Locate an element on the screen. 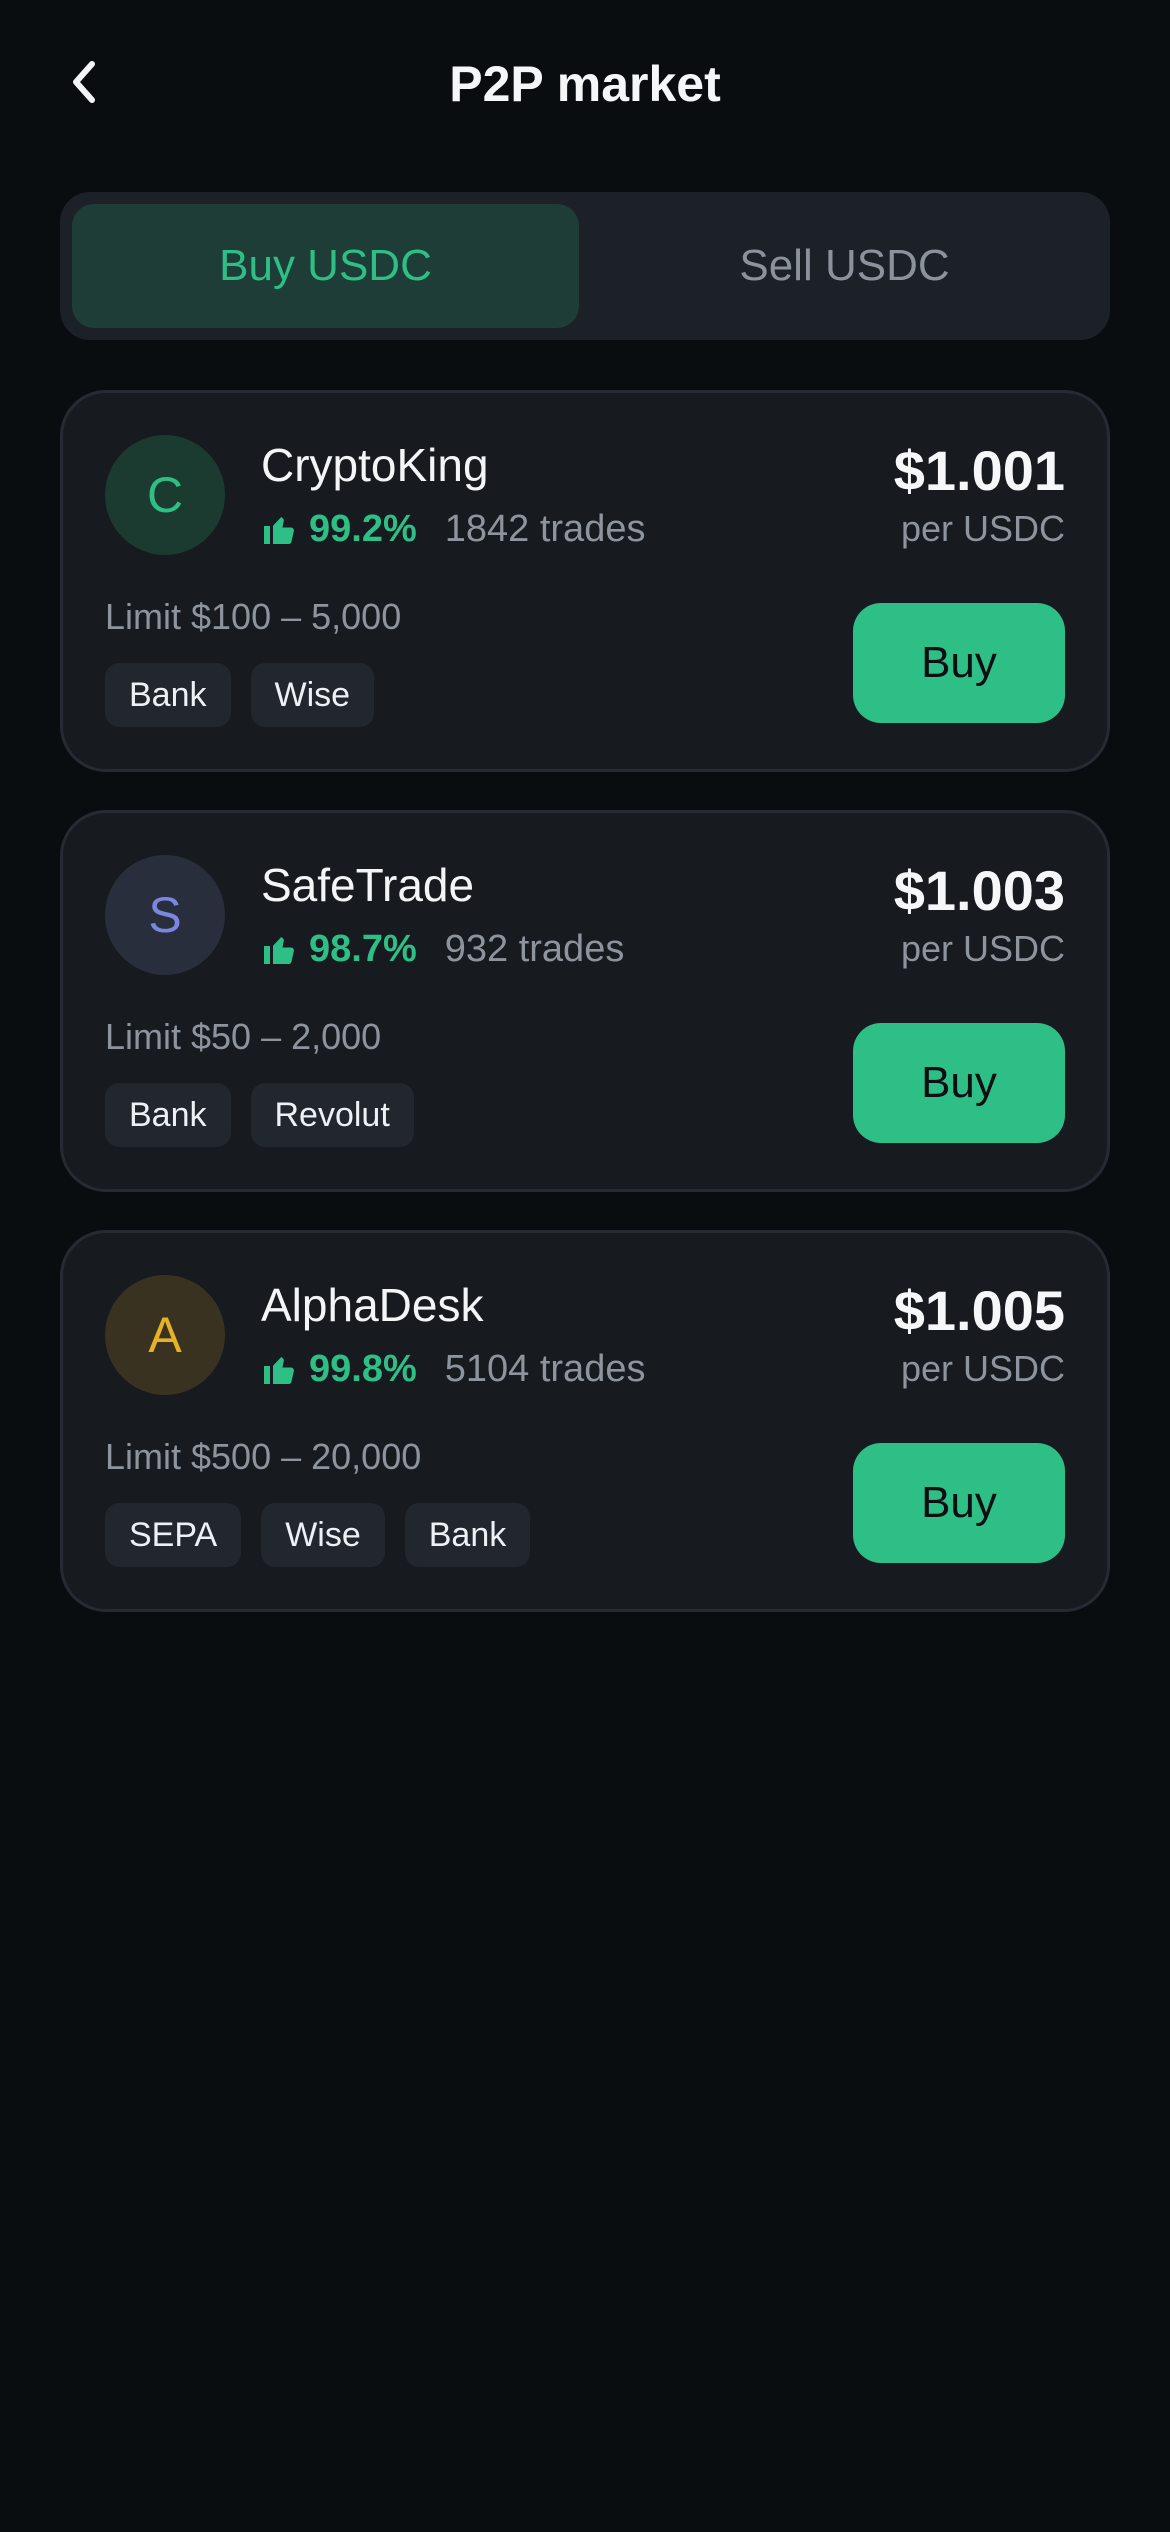  payment-methods: SEPA Wise Bank is located at coordinates (318, 1535).